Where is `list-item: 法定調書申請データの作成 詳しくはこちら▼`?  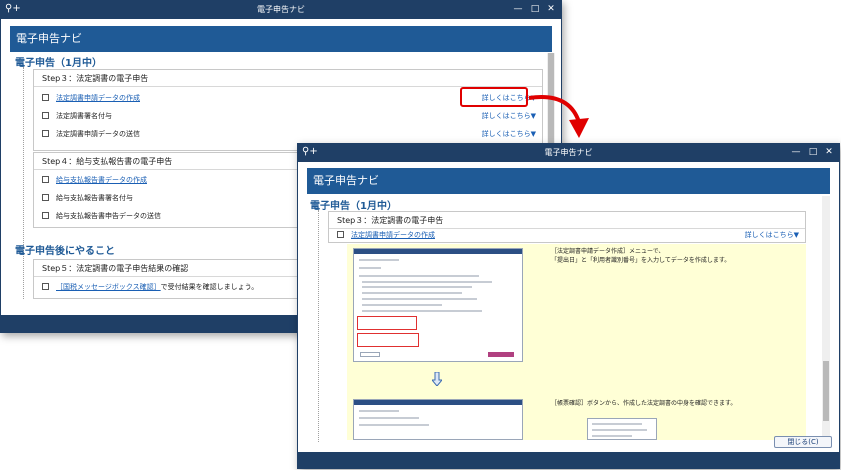 list-item: 法定調書申請データの作成 詳しくはこちら▼ is located at coordinates (567, 235).